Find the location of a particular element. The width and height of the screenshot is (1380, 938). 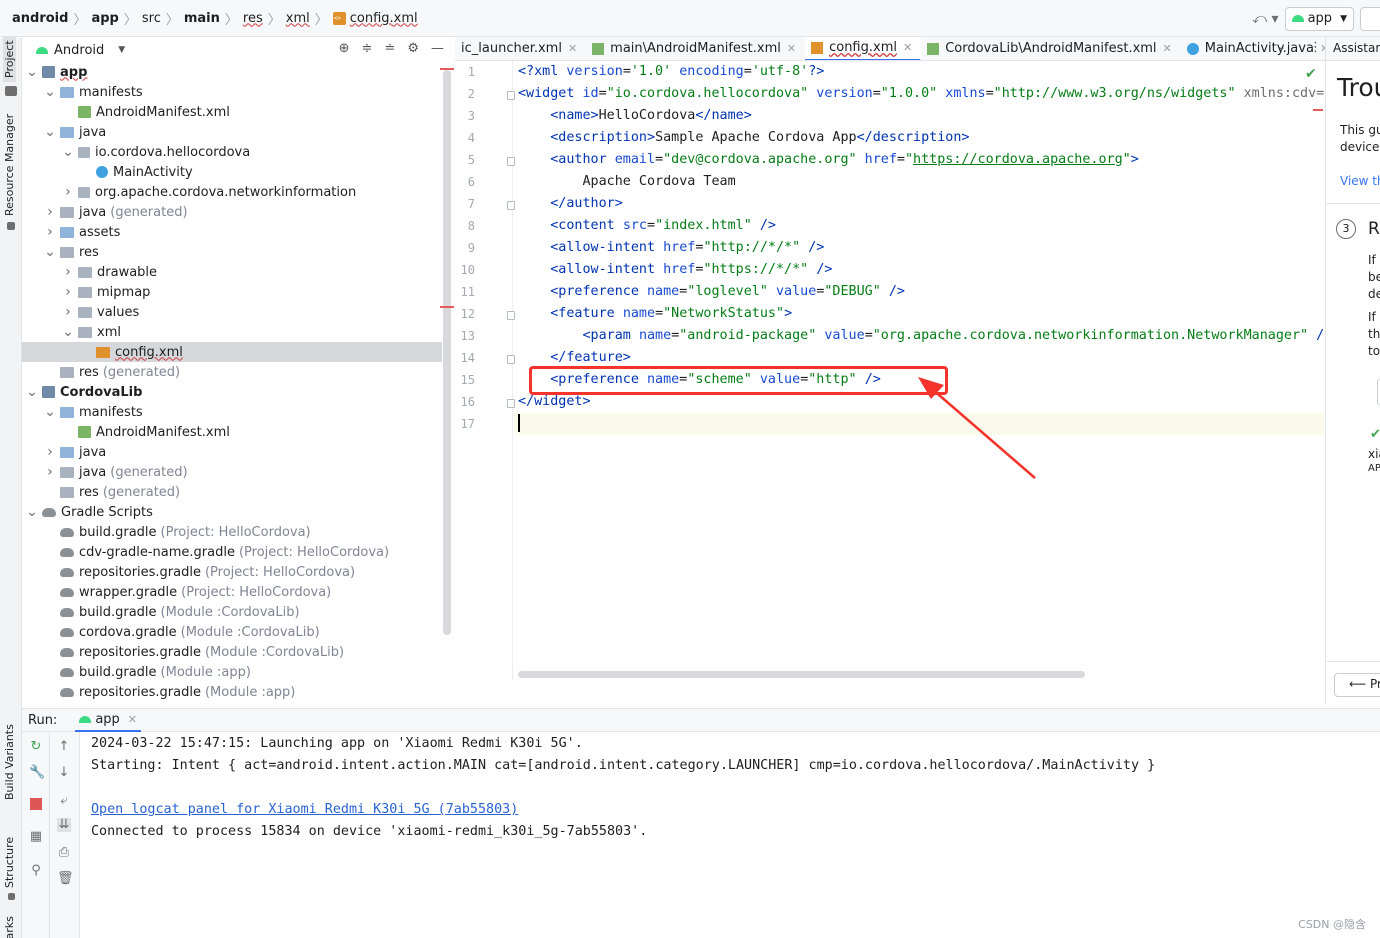

tree-item: ⌄ CordovaLib is located at coordinates (232, 392).